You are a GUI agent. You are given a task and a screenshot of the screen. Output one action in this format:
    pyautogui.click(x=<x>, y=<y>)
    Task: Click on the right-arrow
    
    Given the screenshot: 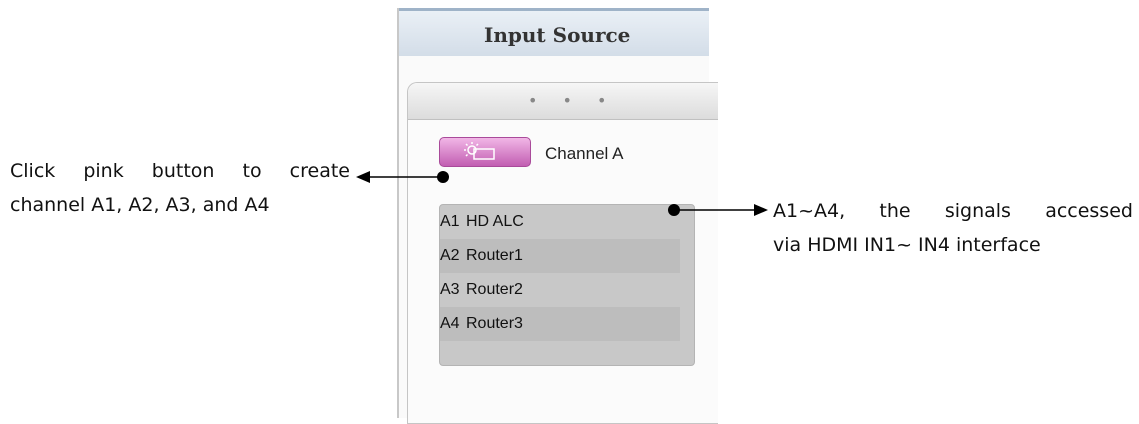 What is the action you would take?
    pyautogui.click(x=718, y=210)
    